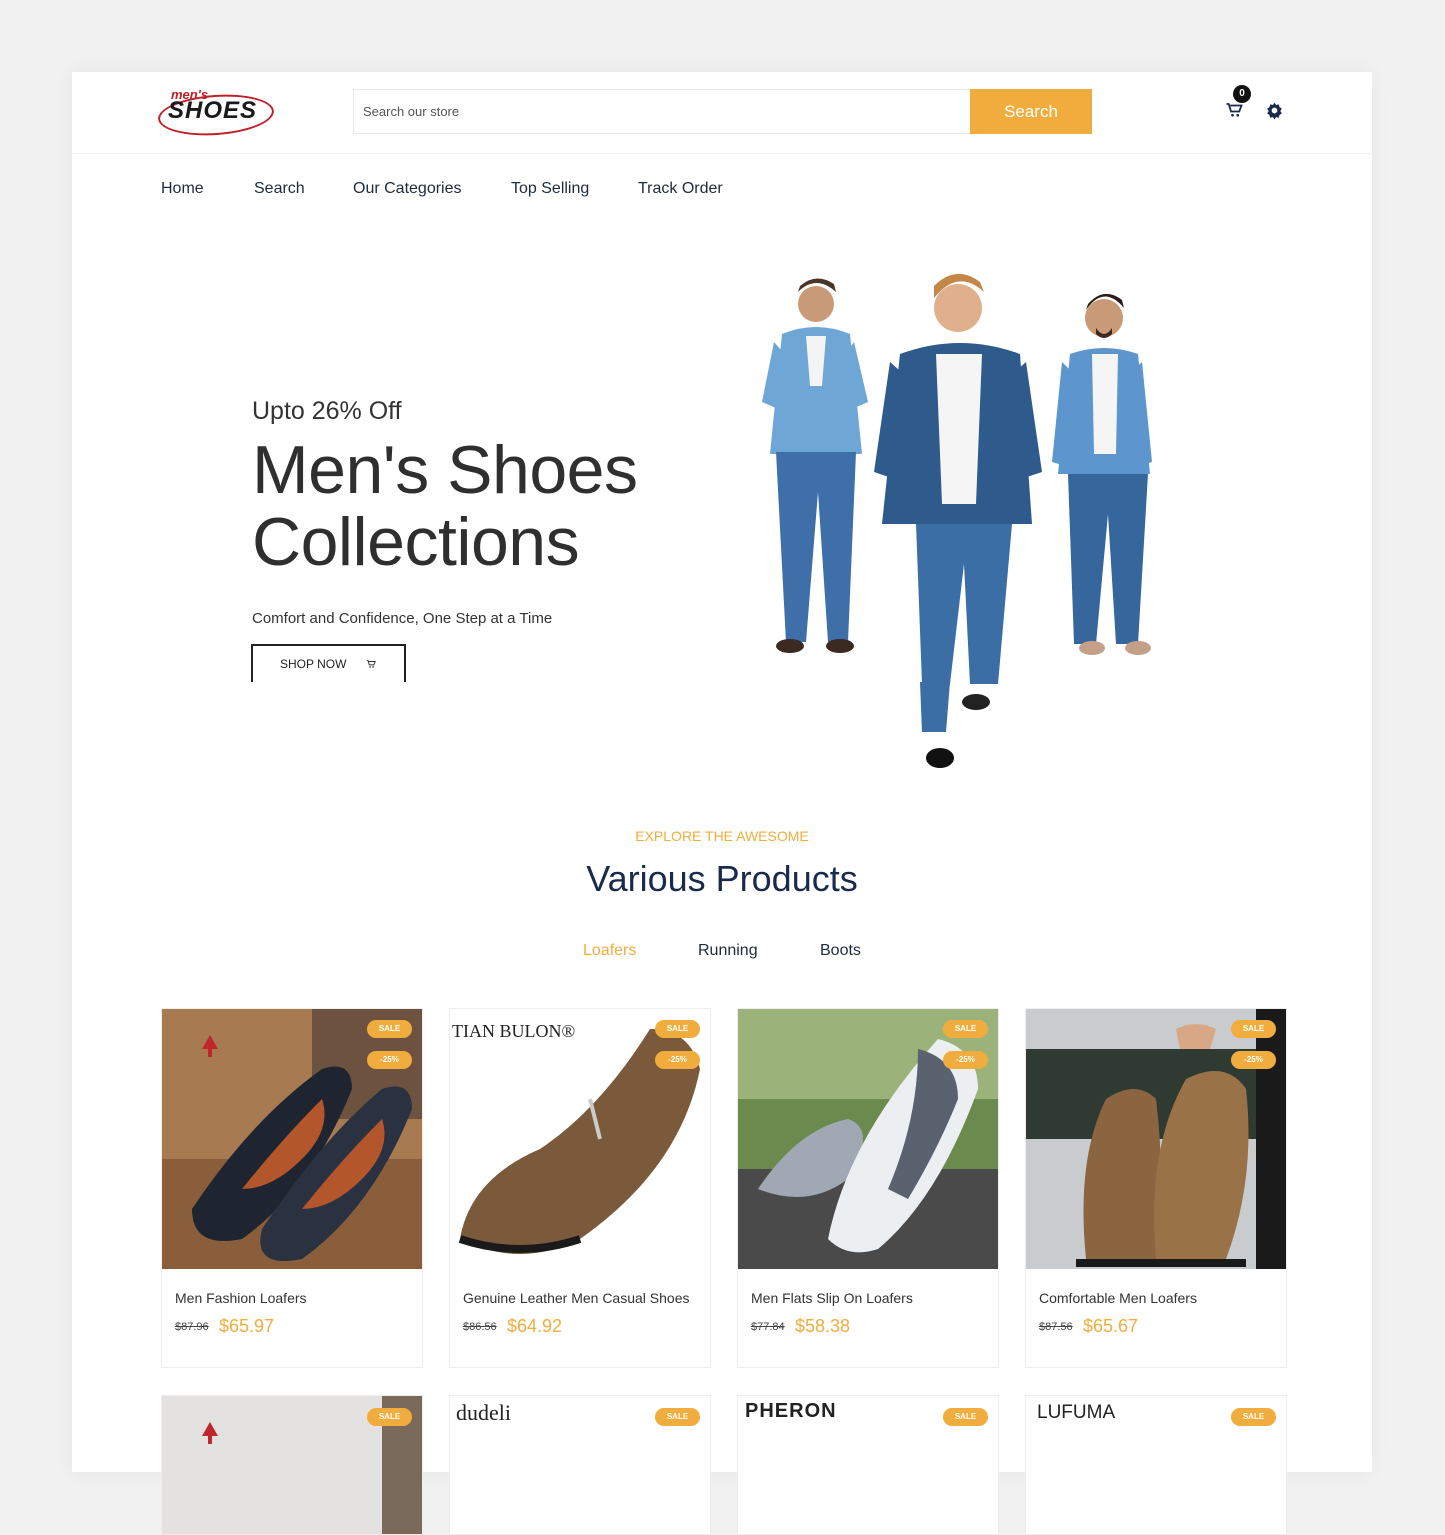 The image size is (1445, 1535). I want to click on tab-boots: Boots, so click(840, 951).